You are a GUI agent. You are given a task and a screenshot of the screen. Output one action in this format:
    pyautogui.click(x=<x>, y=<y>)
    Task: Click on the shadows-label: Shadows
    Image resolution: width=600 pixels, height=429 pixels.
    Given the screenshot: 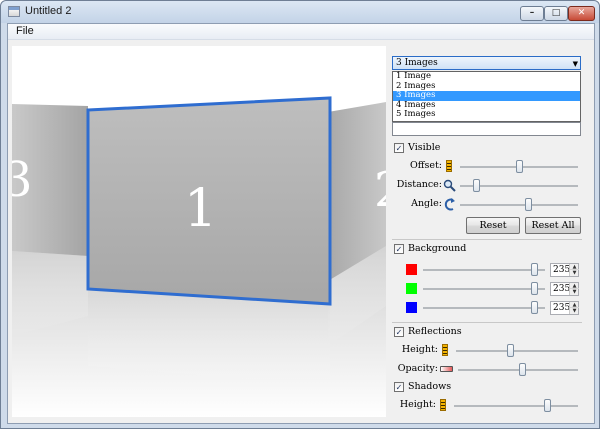 What is the action you would take?
    pyautogui.click(x=430, y=386)
    